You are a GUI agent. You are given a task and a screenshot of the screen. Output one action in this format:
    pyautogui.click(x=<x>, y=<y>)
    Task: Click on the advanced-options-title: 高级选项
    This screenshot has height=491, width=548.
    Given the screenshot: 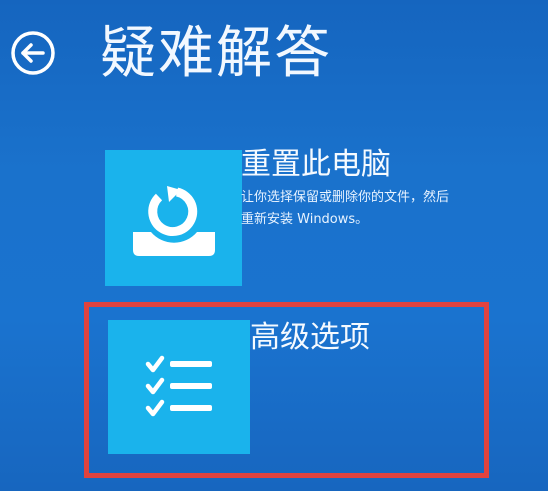 What is the action you would take?
    pyautogui.click(x=310, y=337)
    